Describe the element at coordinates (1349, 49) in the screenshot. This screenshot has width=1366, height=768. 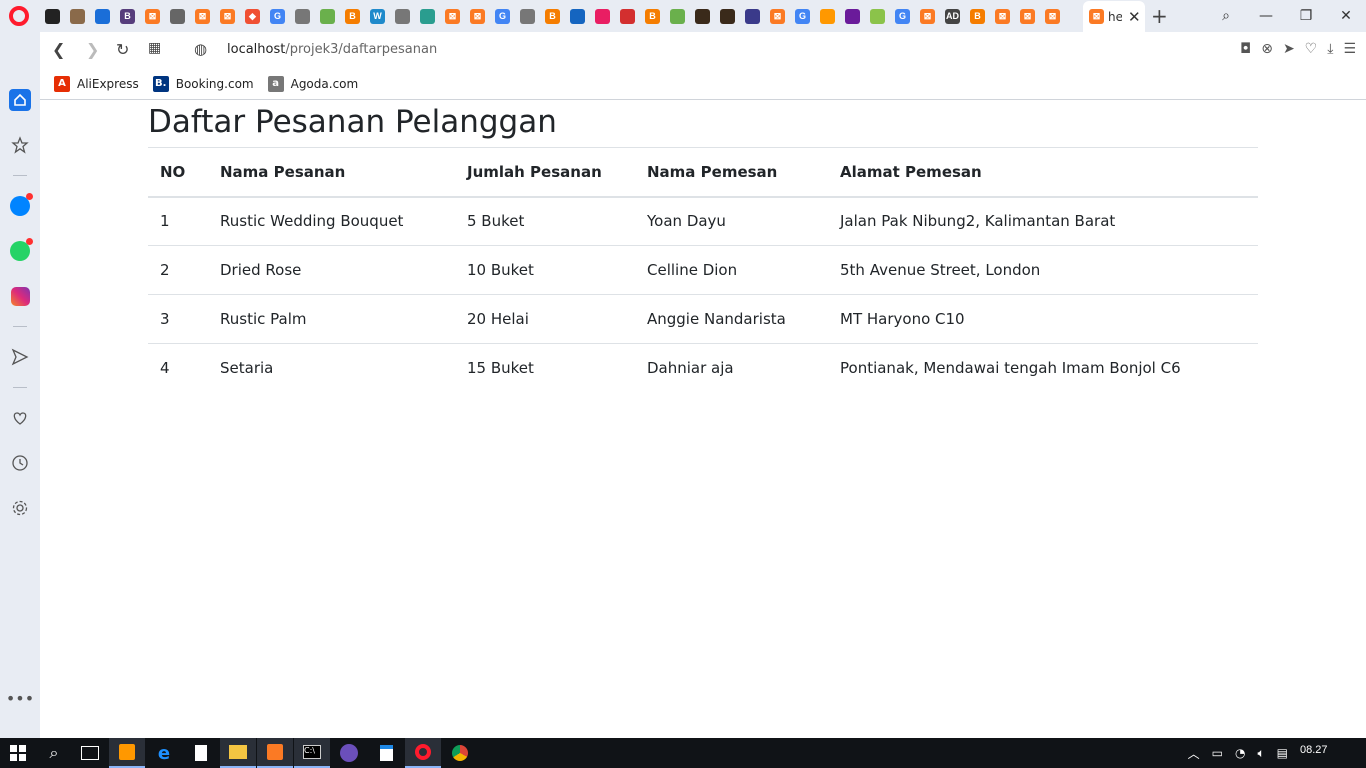
I see `menu-icon: ☰` at that location.